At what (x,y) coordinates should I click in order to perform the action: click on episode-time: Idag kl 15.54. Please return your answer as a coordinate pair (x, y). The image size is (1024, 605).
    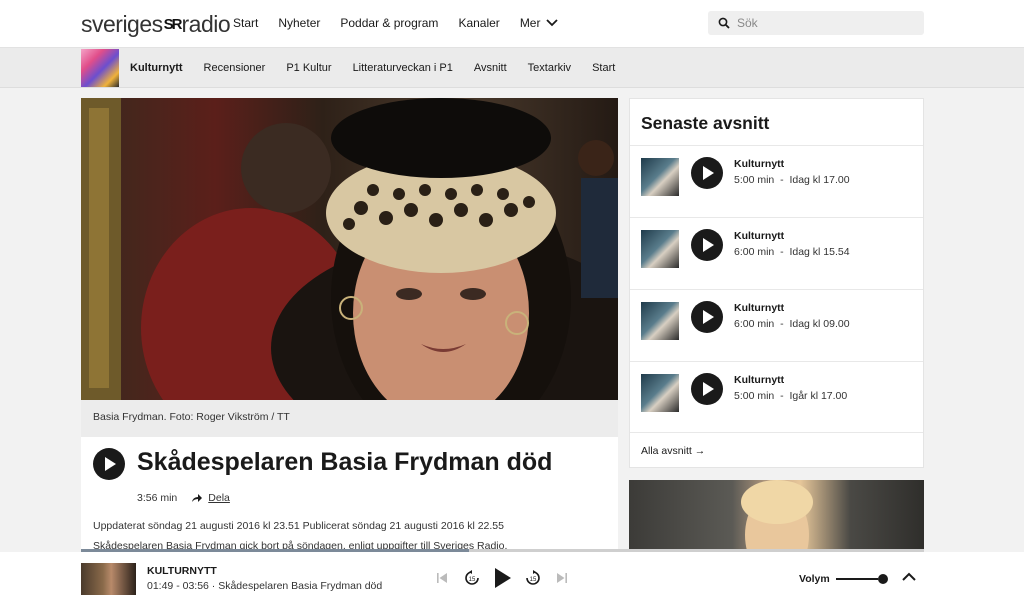
    Looking at the image, I should click on (819, 252).